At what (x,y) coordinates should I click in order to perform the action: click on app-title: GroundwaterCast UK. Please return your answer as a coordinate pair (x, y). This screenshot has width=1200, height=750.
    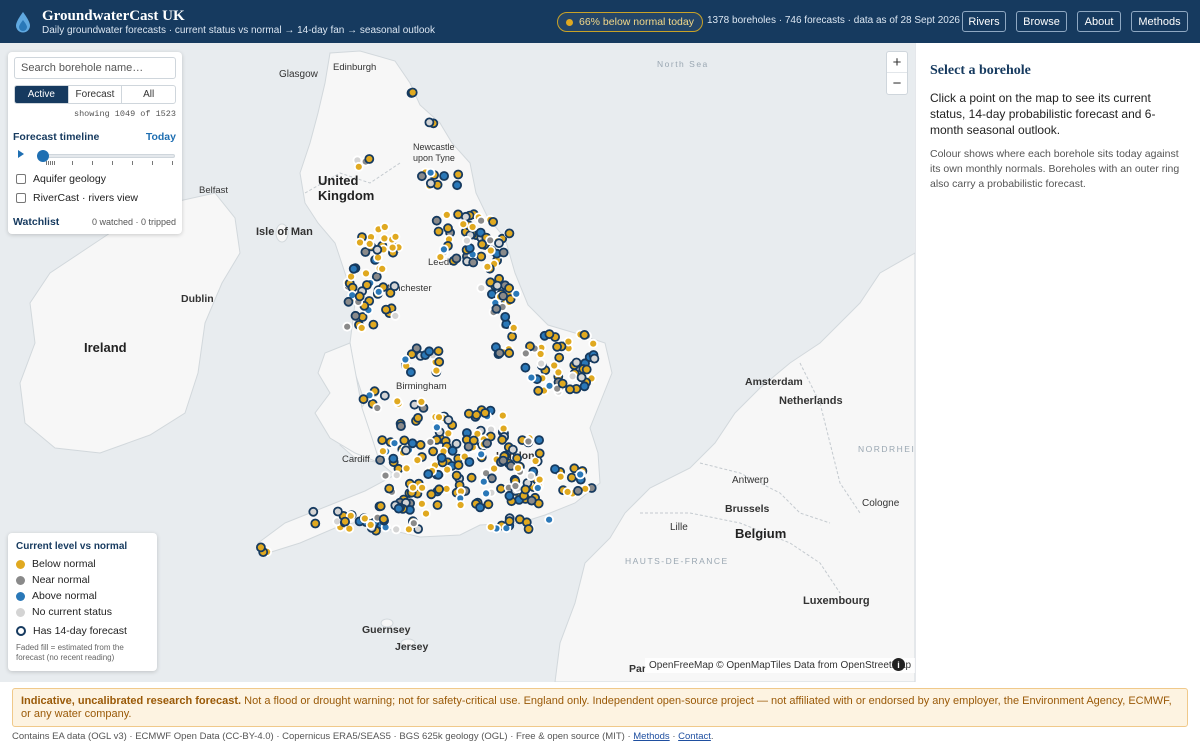
    Looking at the image, I should click on (113, 16).